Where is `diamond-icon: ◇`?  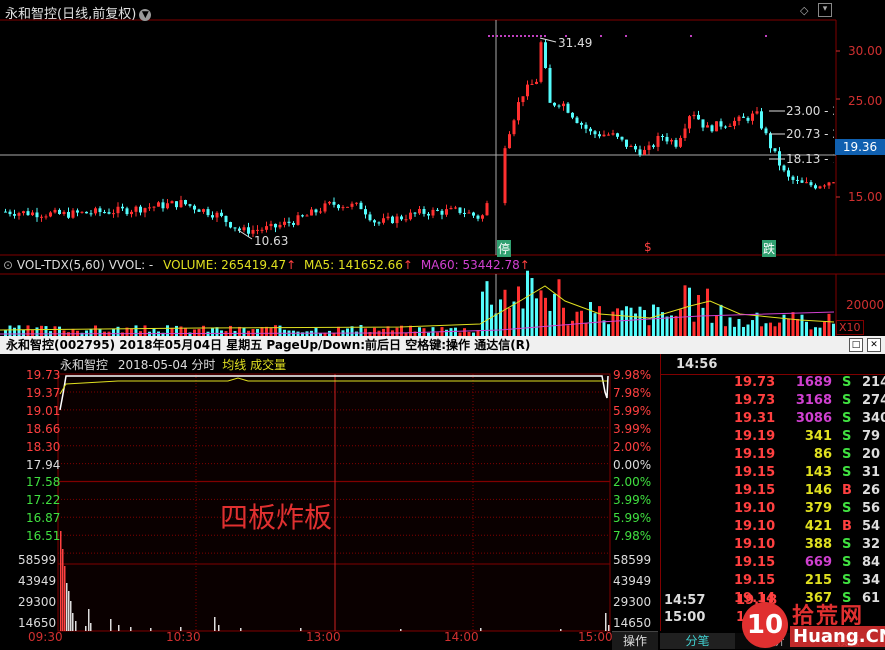 diamond-icon: ◇ is located at coordinates (804, 10).